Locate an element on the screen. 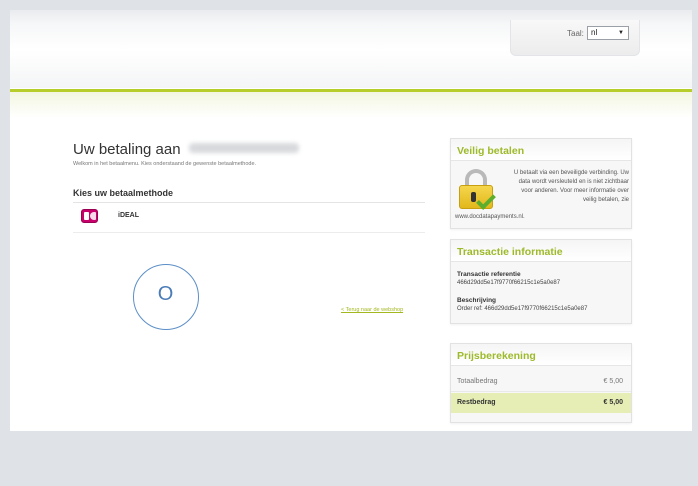 The width and height of the screenshot is (698, 486). remaining-amount-row: Restbedrag € 5,00 is located at coordinates (541, 403).